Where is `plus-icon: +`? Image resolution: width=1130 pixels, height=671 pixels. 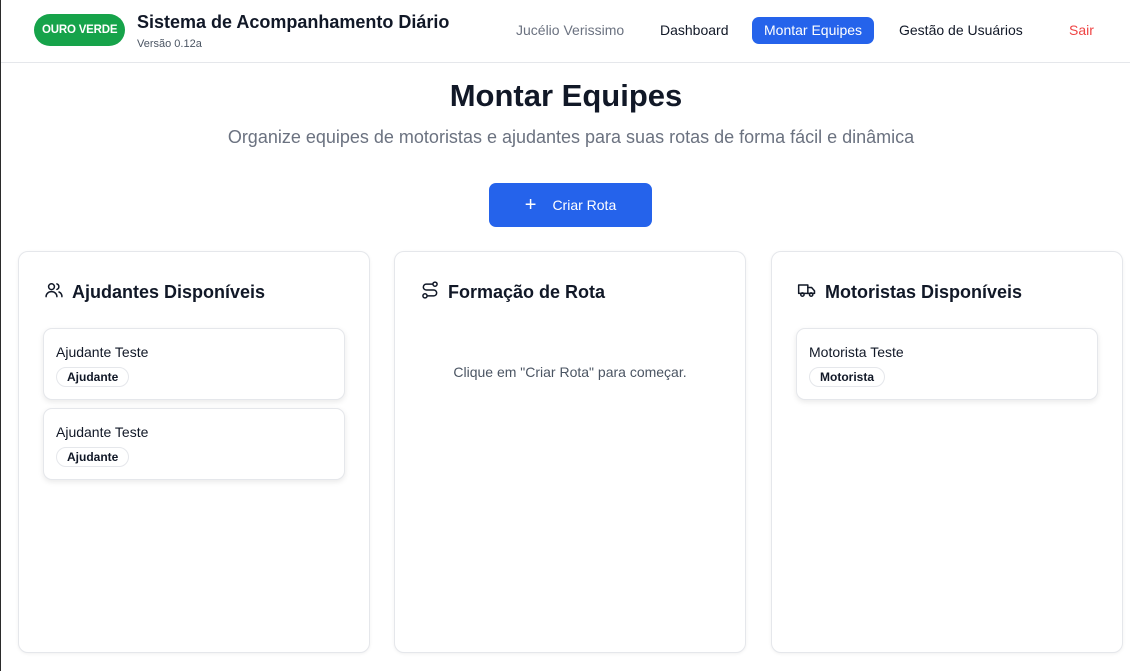 plus-icon: + is located at coordinates (530, 205).